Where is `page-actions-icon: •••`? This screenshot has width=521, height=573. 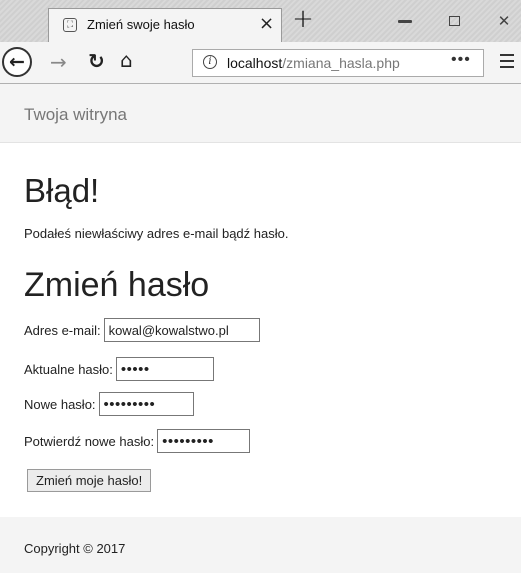
page-actions-icon: ••• is located at coordinates (461, 60).